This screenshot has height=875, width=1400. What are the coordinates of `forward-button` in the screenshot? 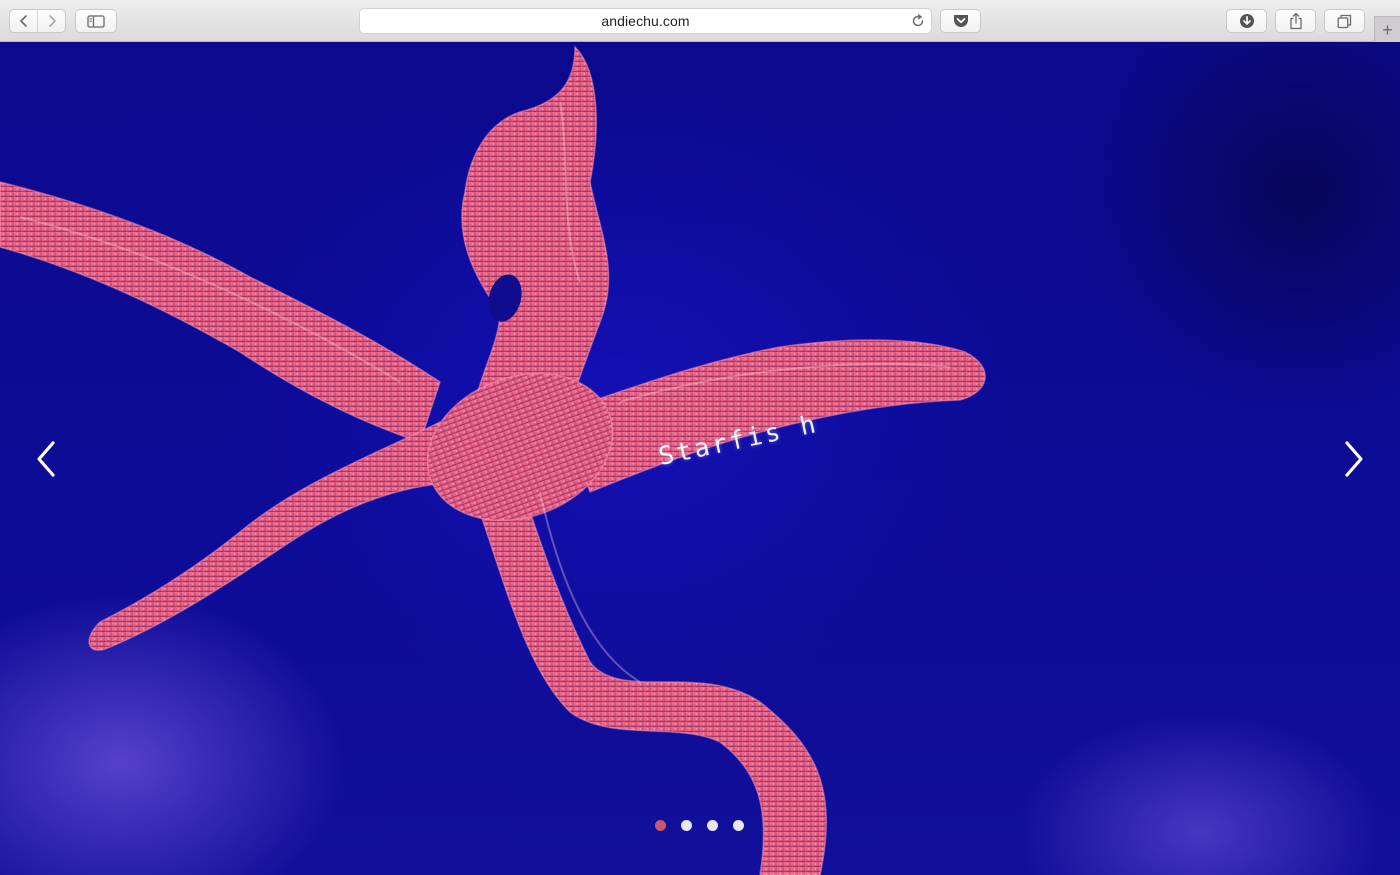 It's located at (51, 21).